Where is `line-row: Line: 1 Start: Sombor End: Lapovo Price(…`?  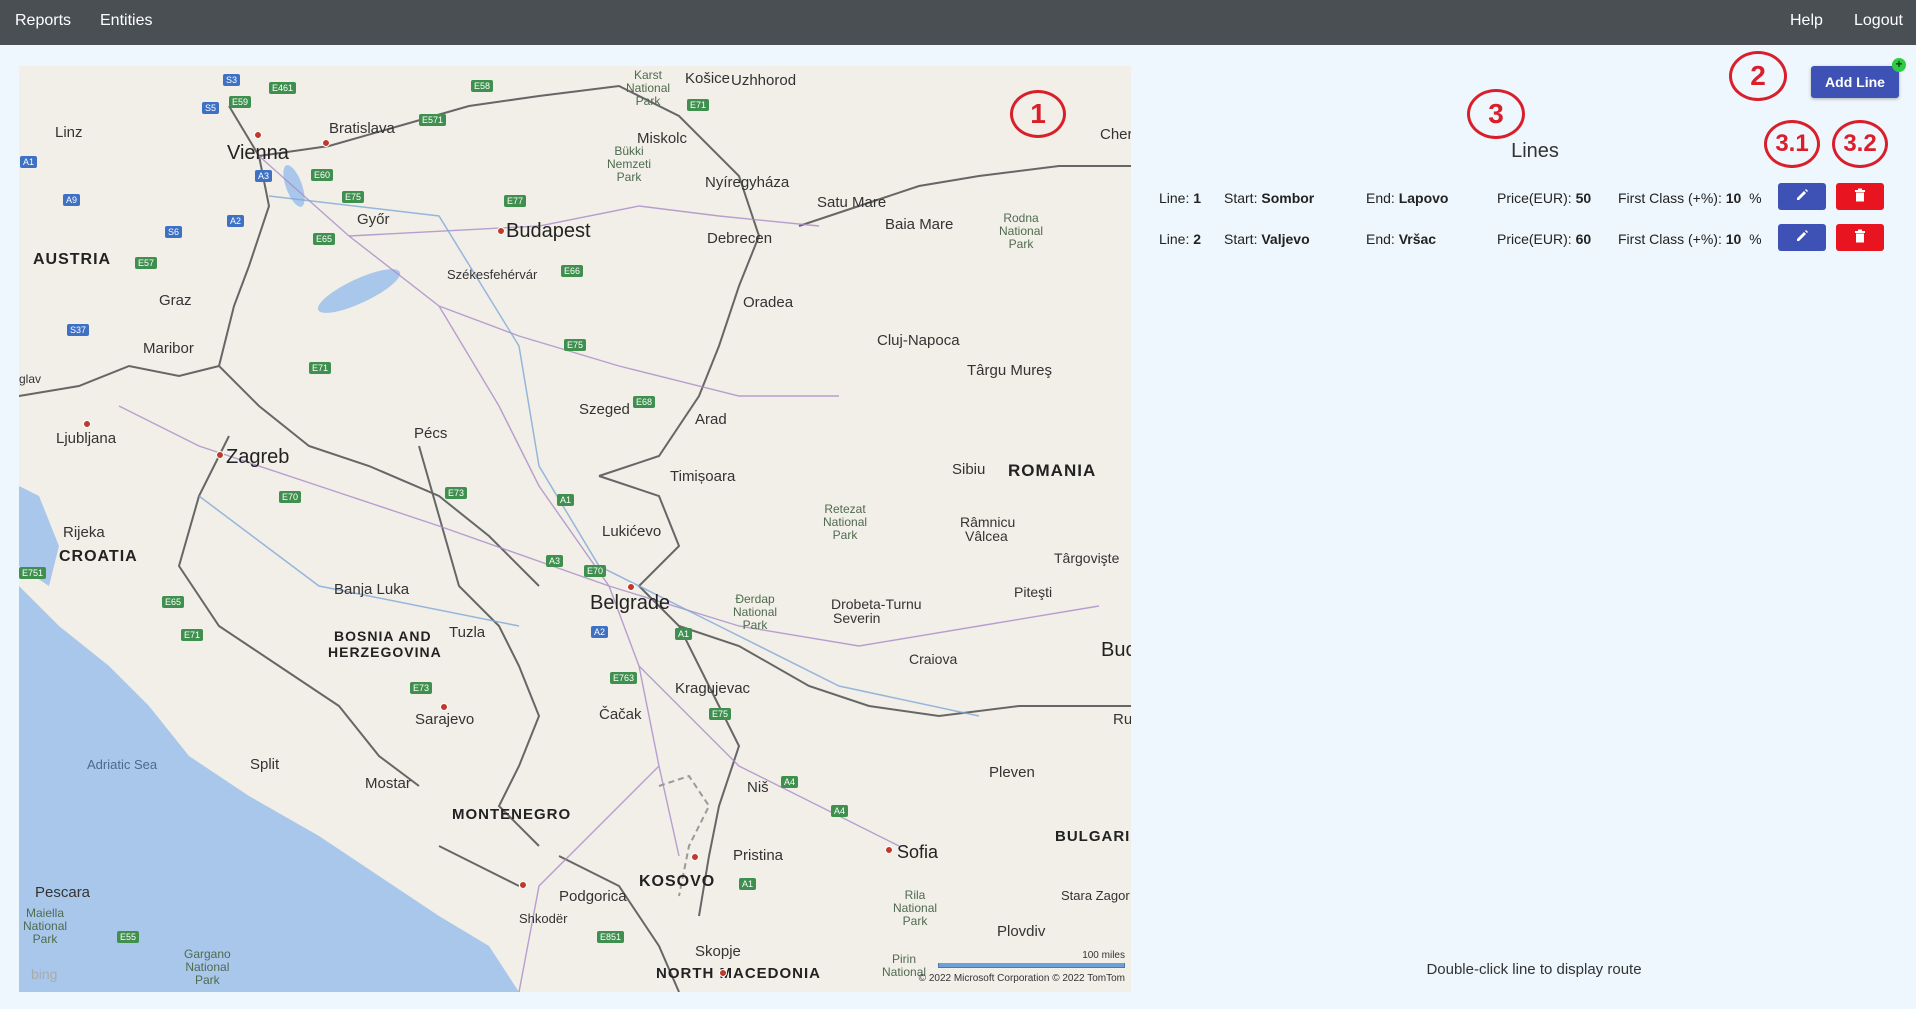 line-row: Line: 1 Start: Sombor End: Lapovo Price(… is located at coordinates (1529, 198).